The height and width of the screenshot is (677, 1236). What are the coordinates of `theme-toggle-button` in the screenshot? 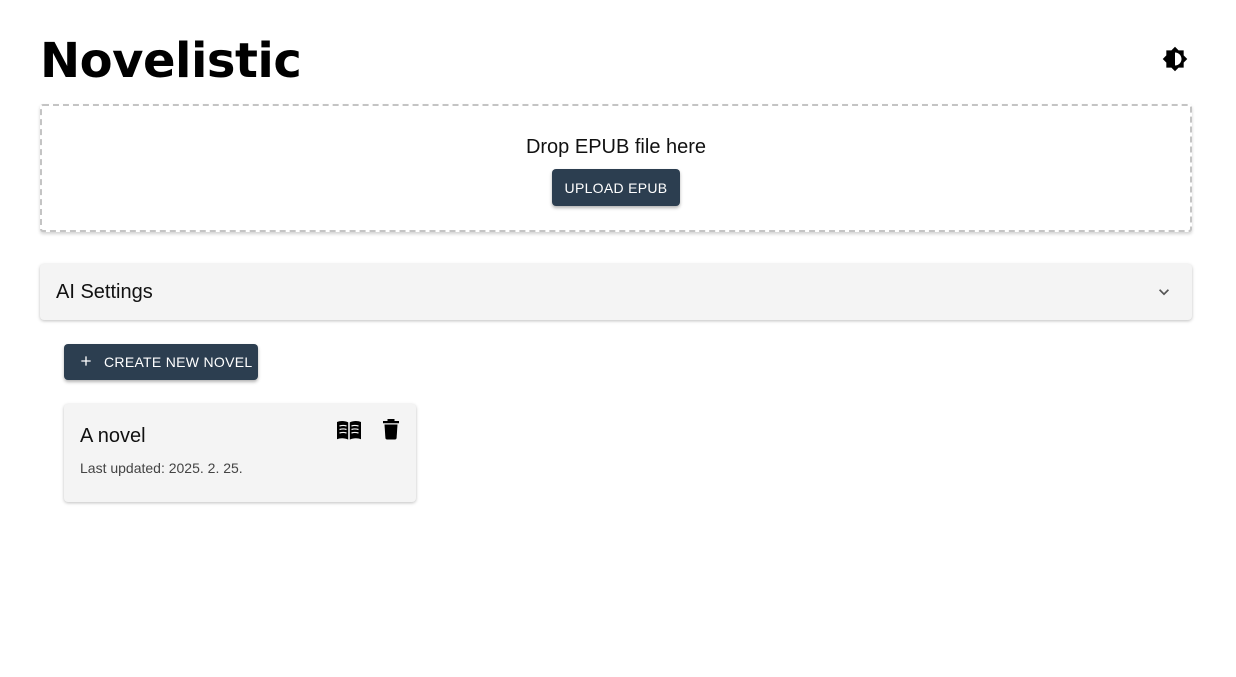 It's located at (1175, 59).